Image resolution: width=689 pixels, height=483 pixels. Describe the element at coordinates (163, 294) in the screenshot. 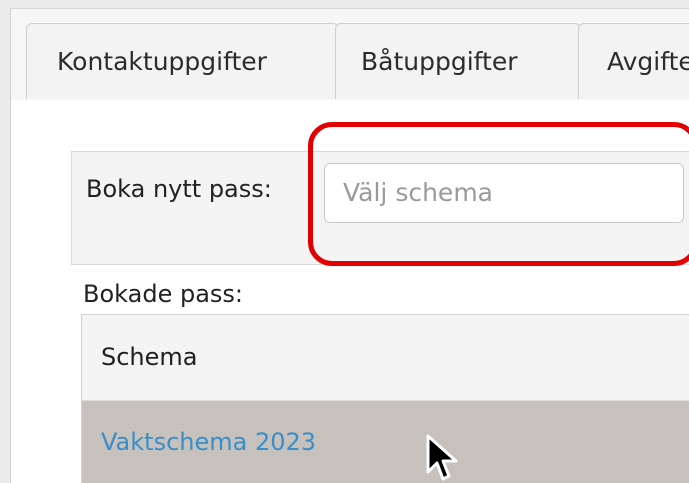

I see `booked-shifts-label: Bokade pass:` at that location.